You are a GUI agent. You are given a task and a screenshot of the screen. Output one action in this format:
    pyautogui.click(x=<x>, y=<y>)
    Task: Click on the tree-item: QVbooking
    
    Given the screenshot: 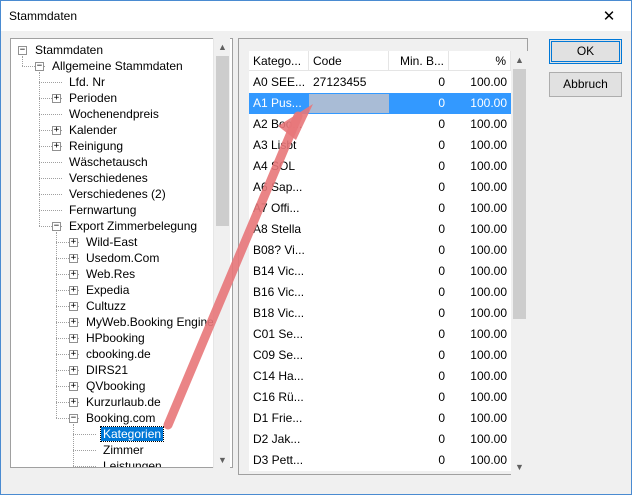 What is the action you would take?
    pyautogui.click(x=115, y=386)
    